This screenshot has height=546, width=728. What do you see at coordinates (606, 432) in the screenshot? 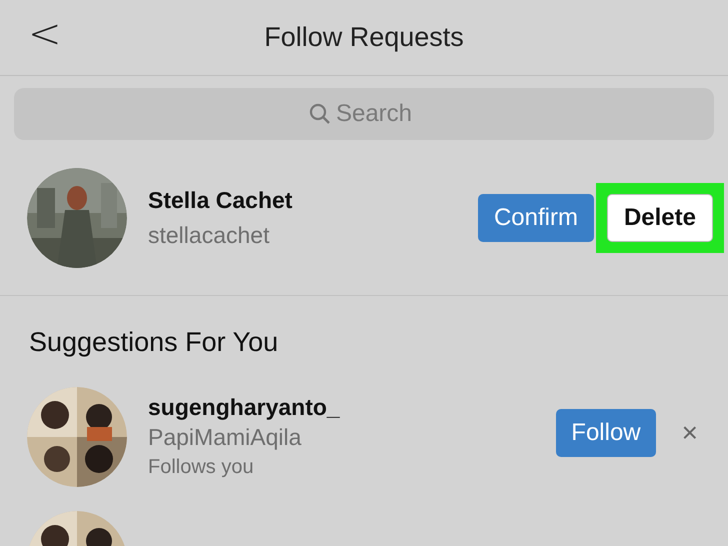
I see `follow-button: Follow` at bounding box center [606, 432].